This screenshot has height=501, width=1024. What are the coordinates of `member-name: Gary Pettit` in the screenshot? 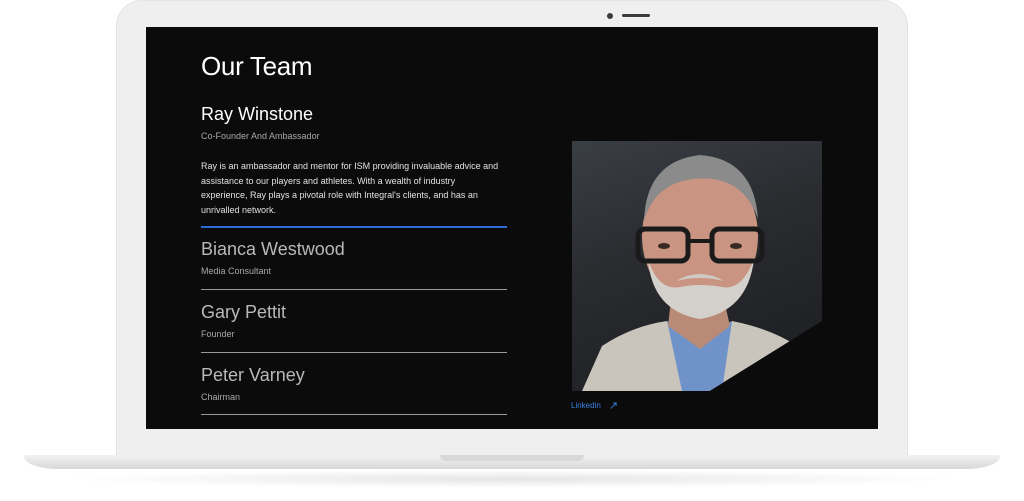 It's located at (244, 312).